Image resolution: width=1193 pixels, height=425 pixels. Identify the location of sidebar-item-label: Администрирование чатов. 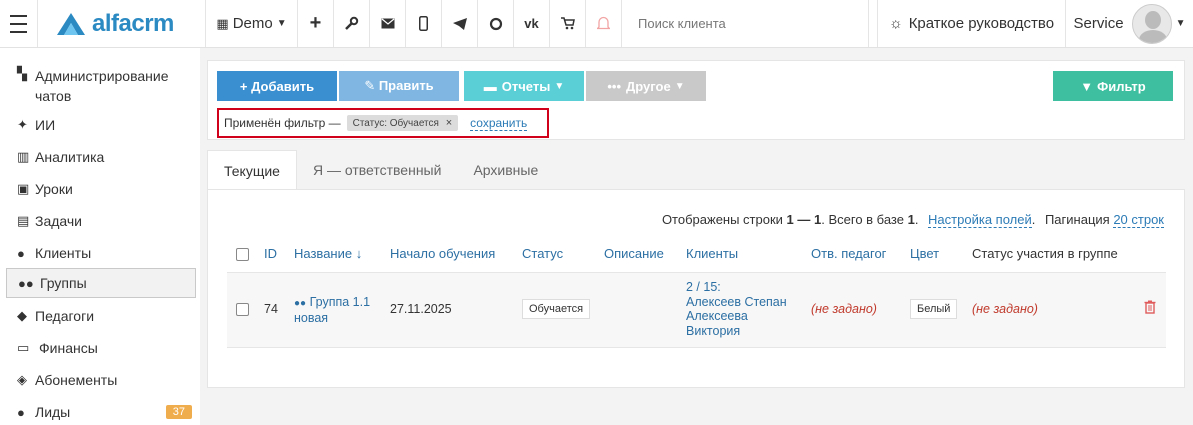
(102, 86).